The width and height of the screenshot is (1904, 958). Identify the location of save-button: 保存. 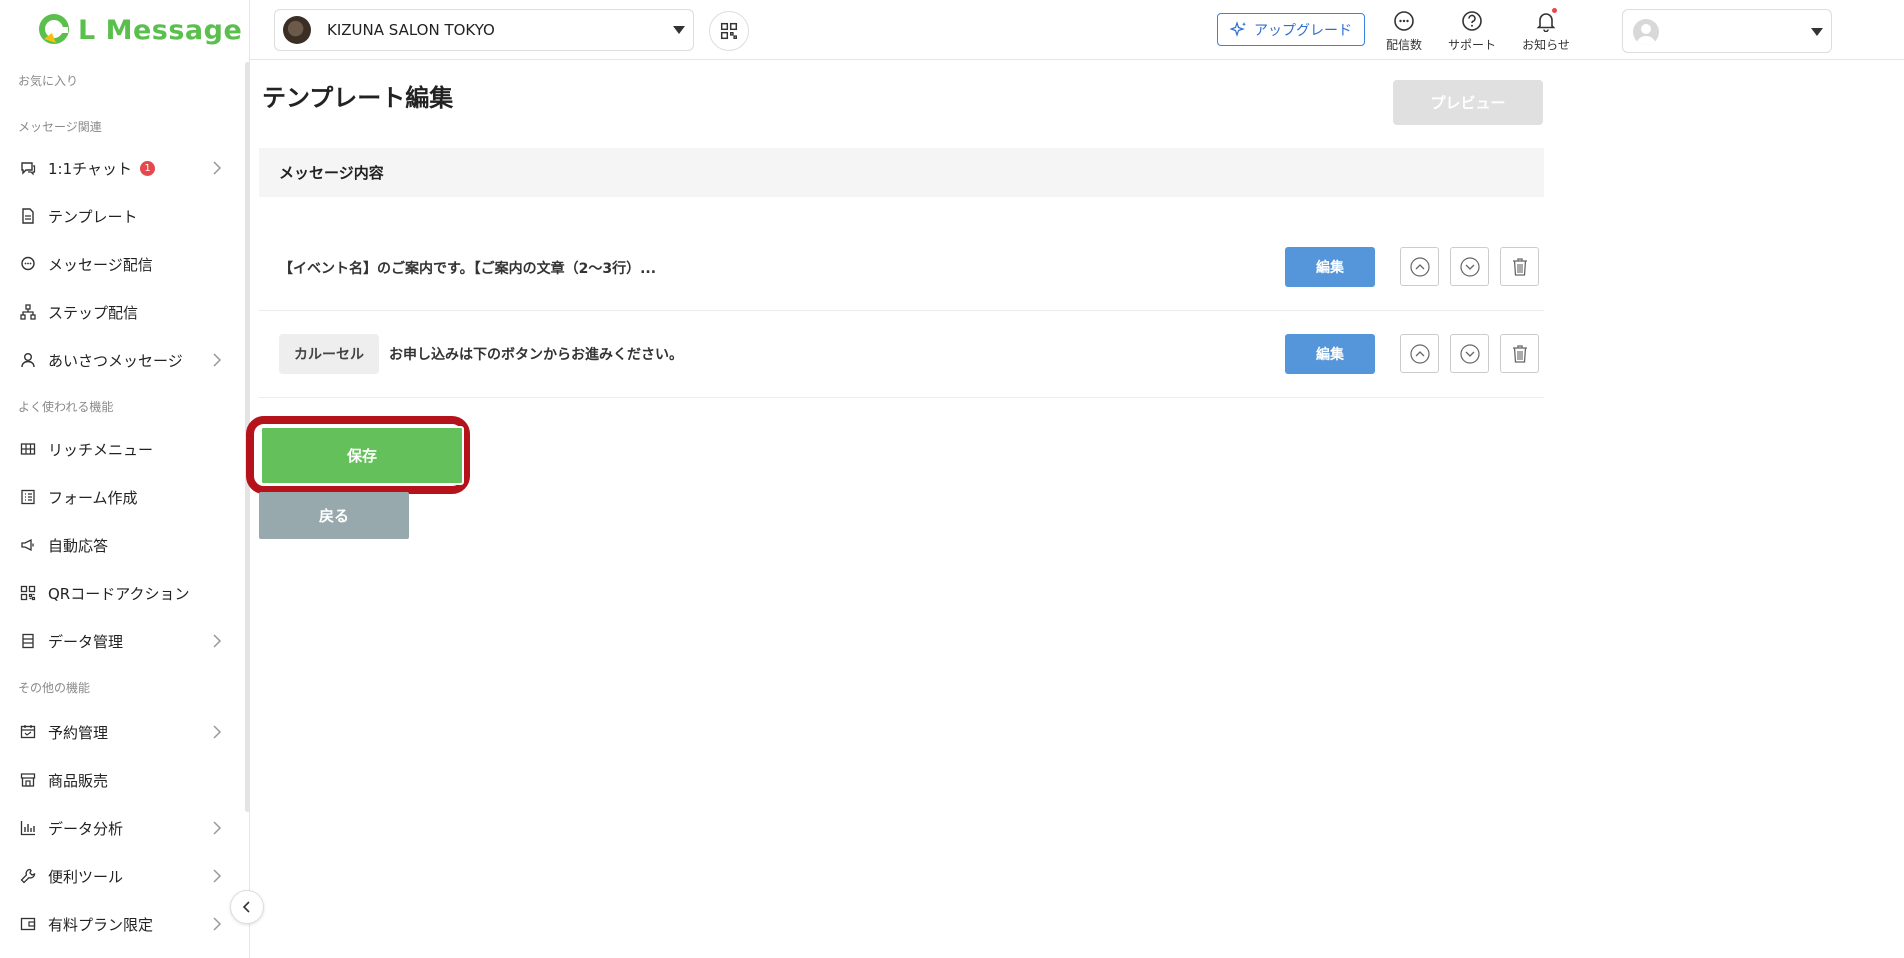
(362, 455).